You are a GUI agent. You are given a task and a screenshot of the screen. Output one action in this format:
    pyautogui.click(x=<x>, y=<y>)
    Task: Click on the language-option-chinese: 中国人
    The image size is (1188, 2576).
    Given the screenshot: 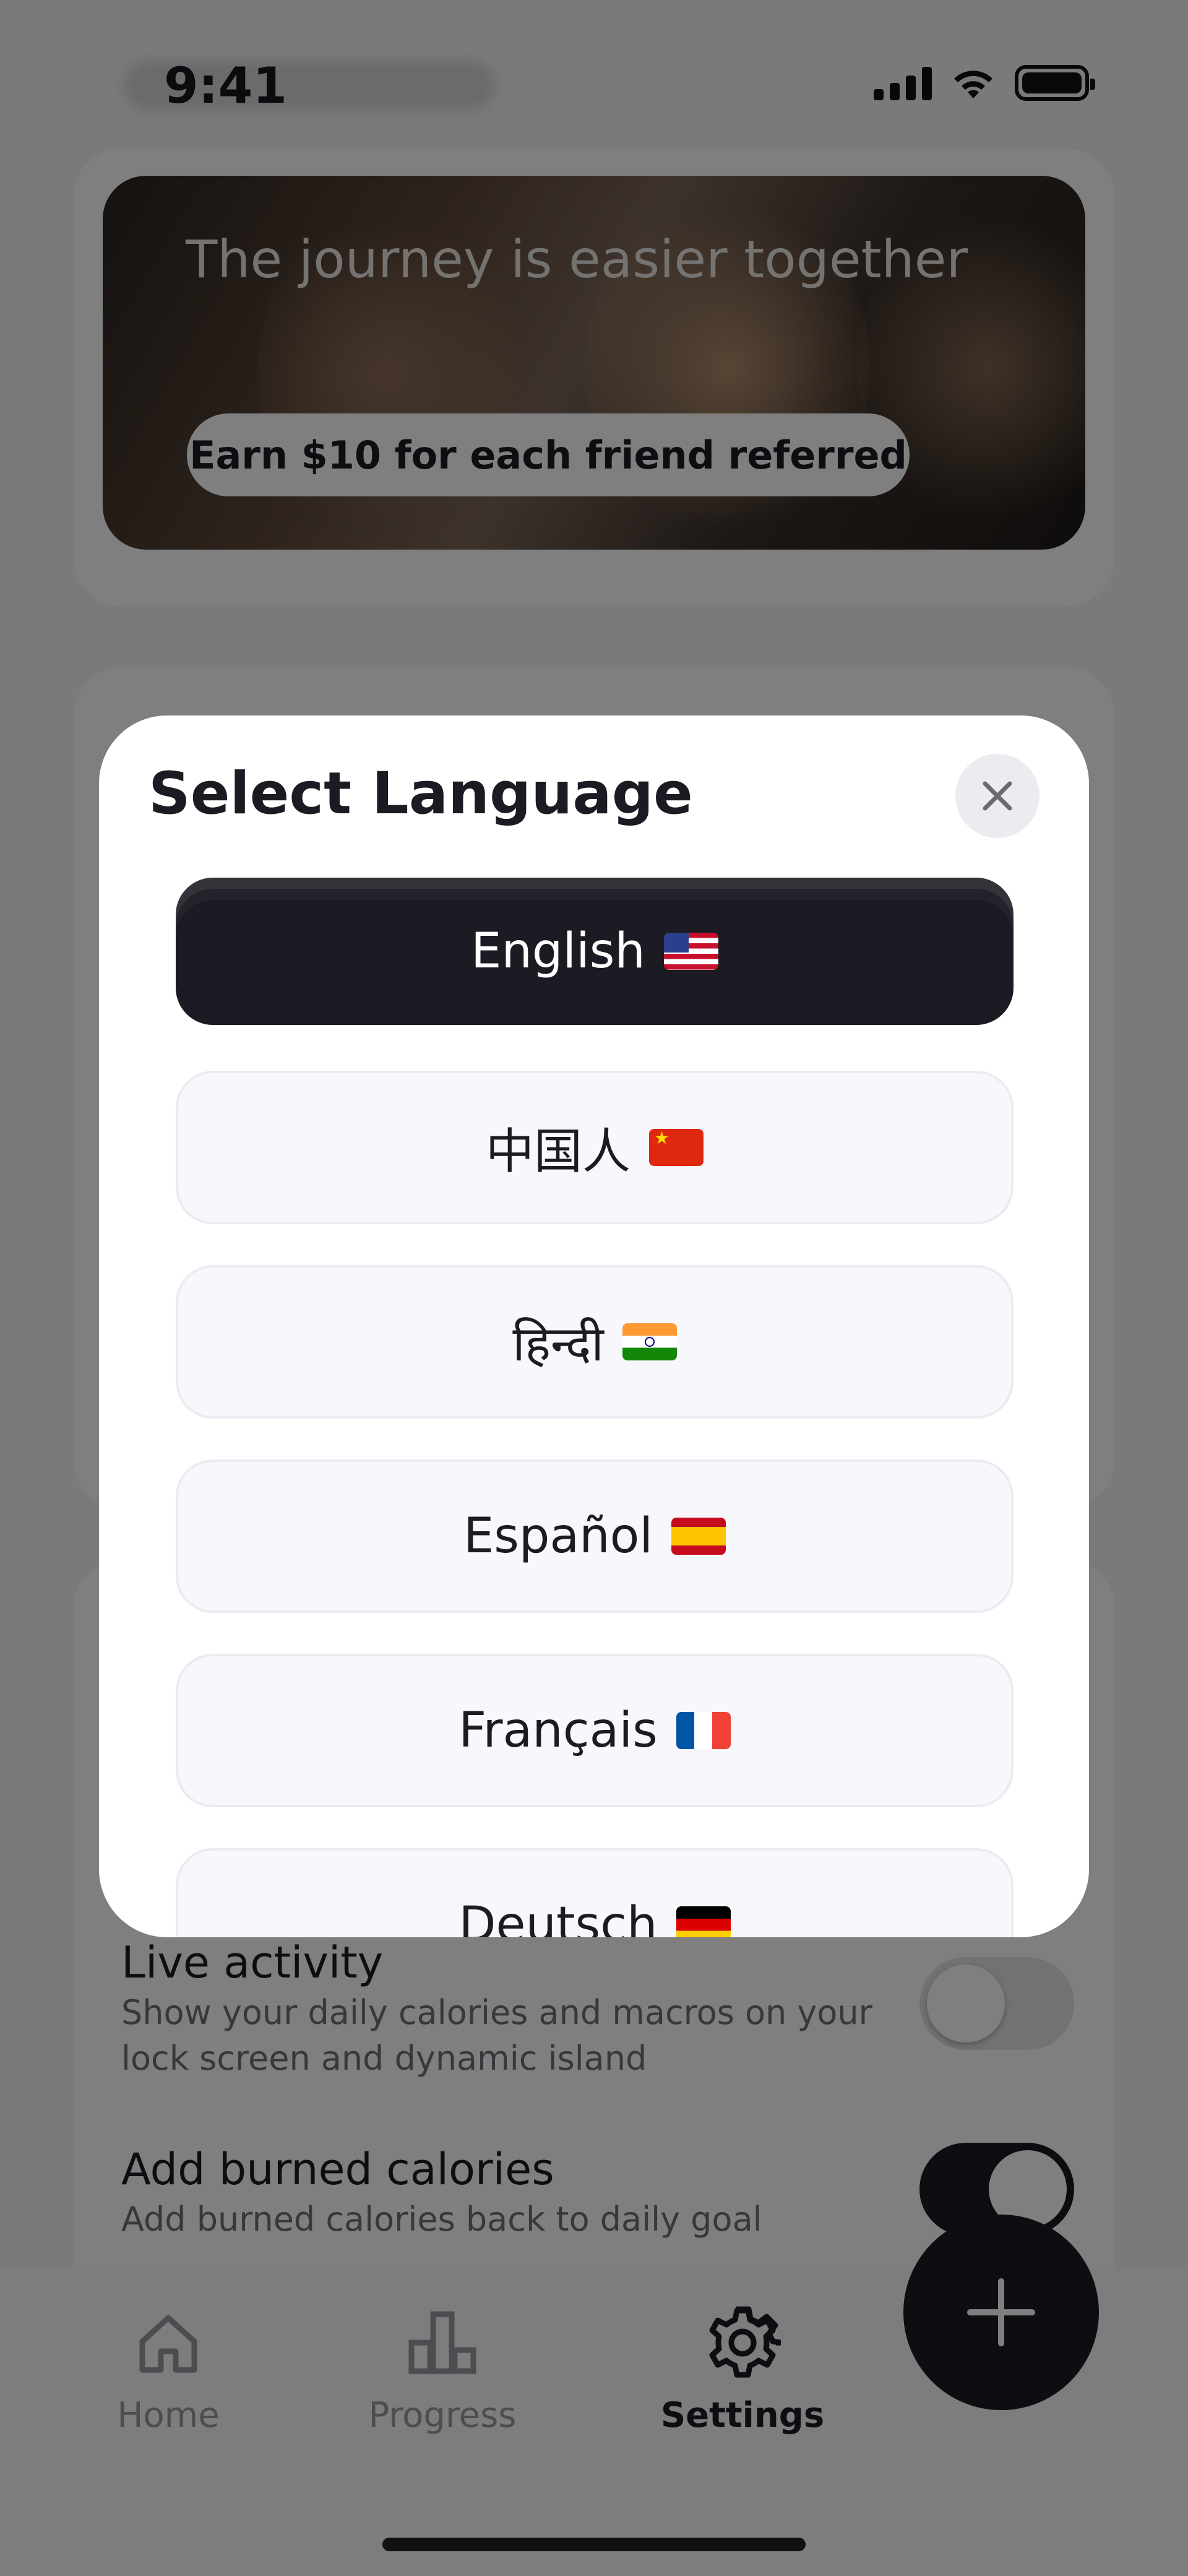 What is the action you would take?
    pyautogui.click(x=595, y=1147)
    